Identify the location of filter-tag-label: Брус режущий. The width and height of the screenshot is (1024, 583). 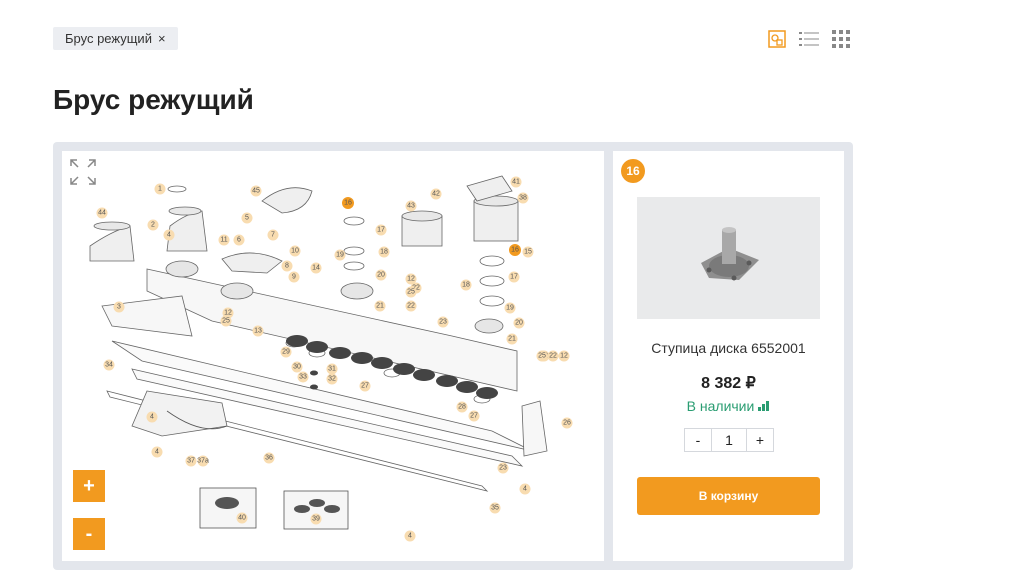
(108, 38).